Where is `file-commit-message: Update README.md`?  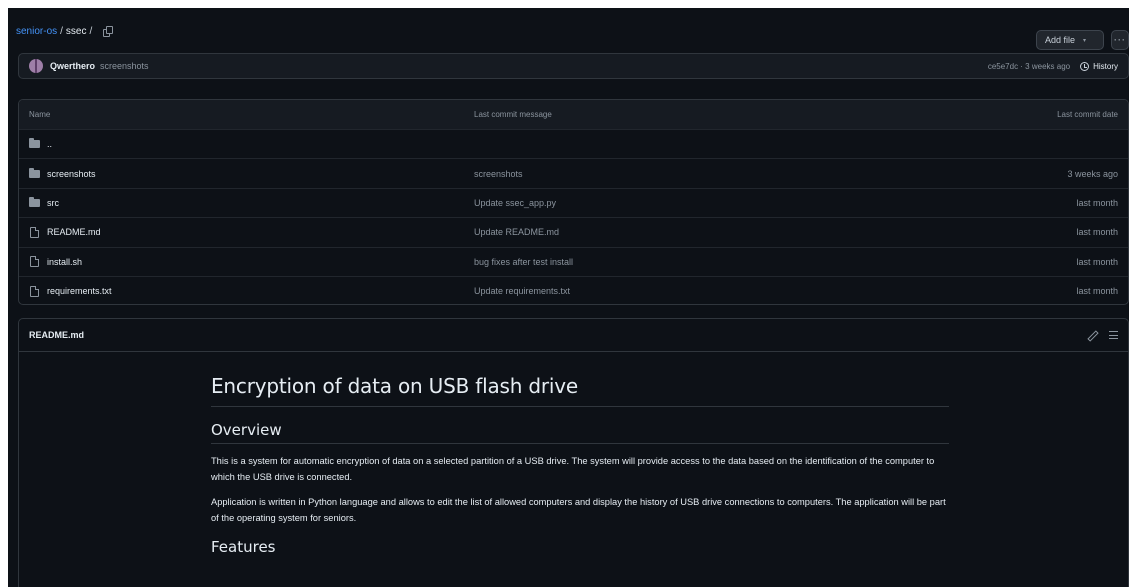
file-commit-message: Update README.md is located at coordinates (696, 232).